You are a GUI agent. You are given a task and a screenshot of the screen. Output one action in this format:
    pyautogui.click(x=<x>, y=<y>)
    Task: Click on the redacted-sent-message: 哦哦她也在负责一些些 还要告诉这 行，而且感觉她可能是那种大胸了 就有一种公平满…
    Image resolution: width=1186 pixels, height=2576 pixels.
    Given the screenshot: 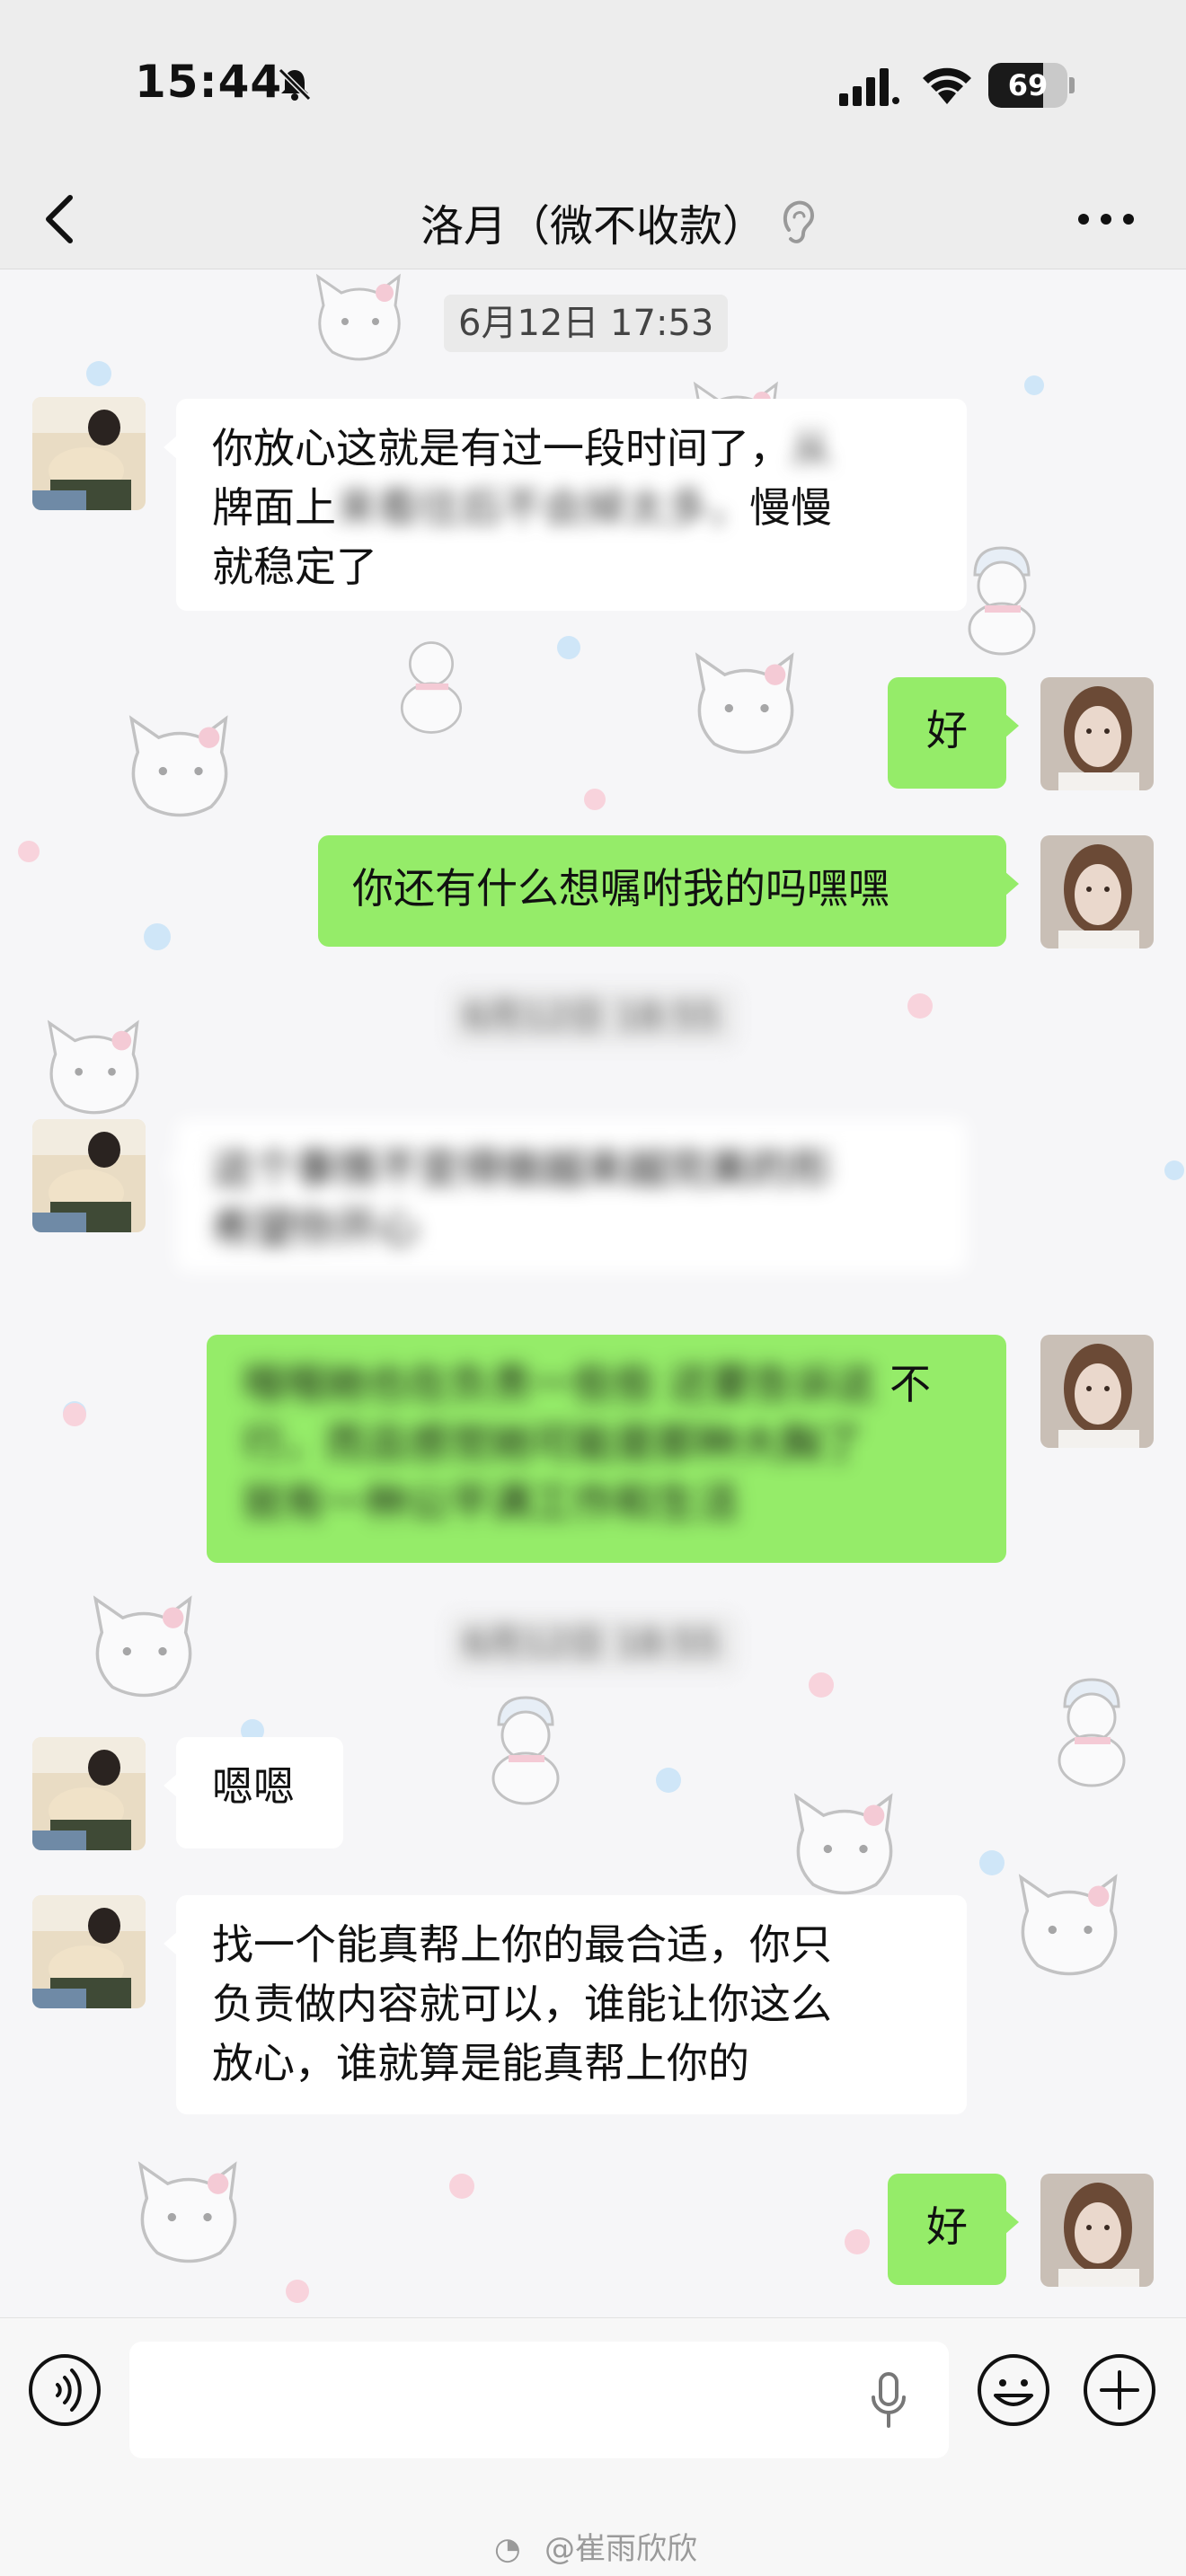 What is the action you would take?
    pyautogui.click(x=606, y=1449)
    